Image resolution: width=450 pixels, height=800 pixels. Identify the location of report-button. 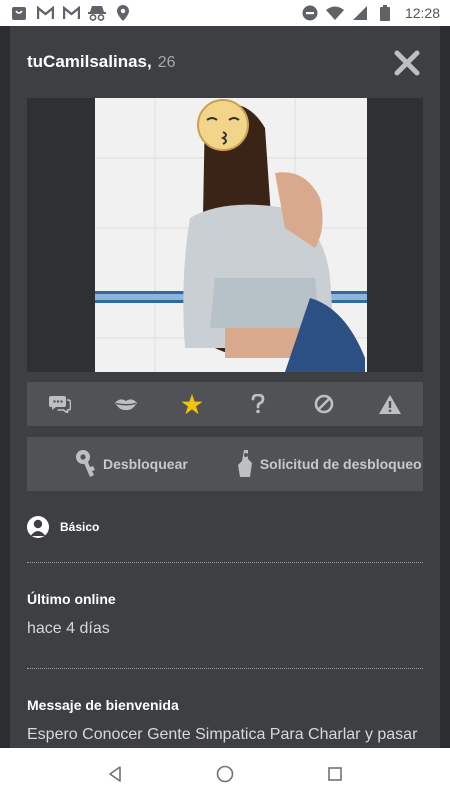
(390, 404).